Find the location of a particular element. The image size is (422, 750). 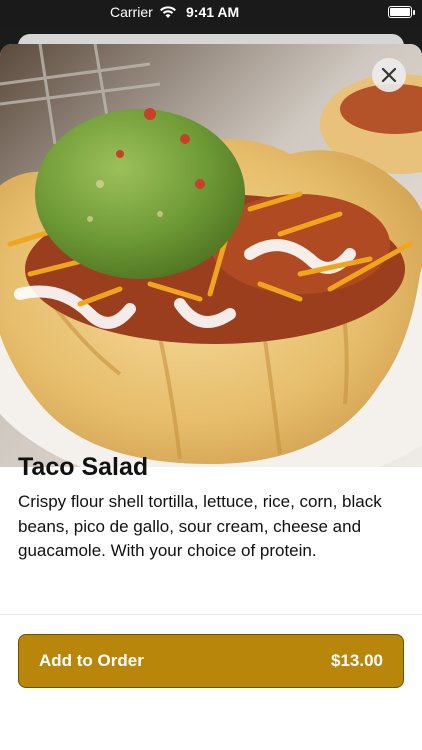

product-title: Taco Salad is located at coordinates (83, 467).